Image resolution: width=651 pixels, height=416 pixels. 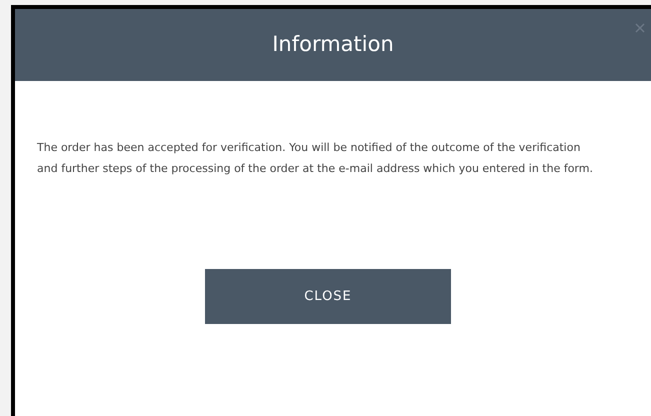 What do you see at coordinates (315, 158) in the screenshot?
I see `message-text: The order has been accepted for verification. You will be notified of the outcome of the verification and further steps of the processing of the order at the e-mail address which you entered in the form.` at bounding box center [315, 158].